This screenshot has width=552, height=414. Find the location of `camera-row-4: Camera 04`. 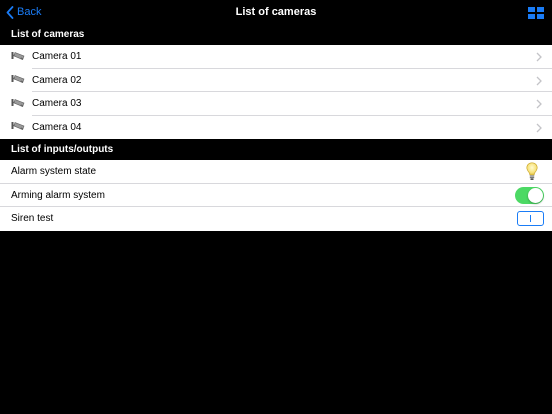

camera-row-4: Camera 04 is located at coordinates (276, 127).